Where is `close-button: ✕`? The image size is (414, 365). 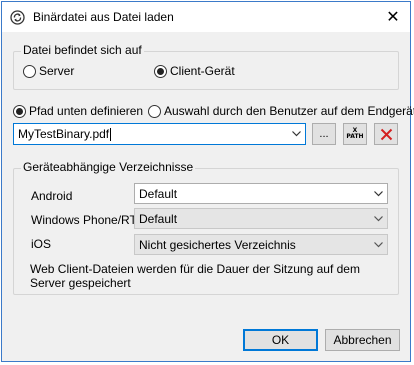
close-button: ✕ is located at coordinates (393, 17).